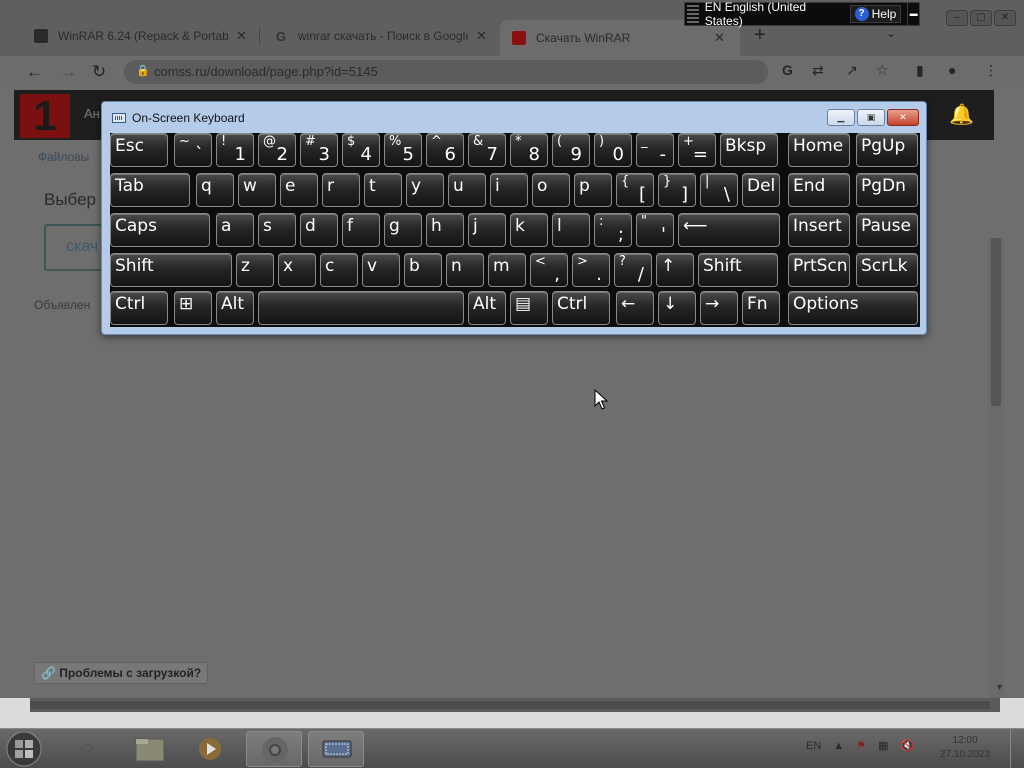 This screenshot has width=1024, height=768. What do you see at coordinates (467, 190) in the screenshot?
I see `key-u: u` at bounding box center [467, 190].